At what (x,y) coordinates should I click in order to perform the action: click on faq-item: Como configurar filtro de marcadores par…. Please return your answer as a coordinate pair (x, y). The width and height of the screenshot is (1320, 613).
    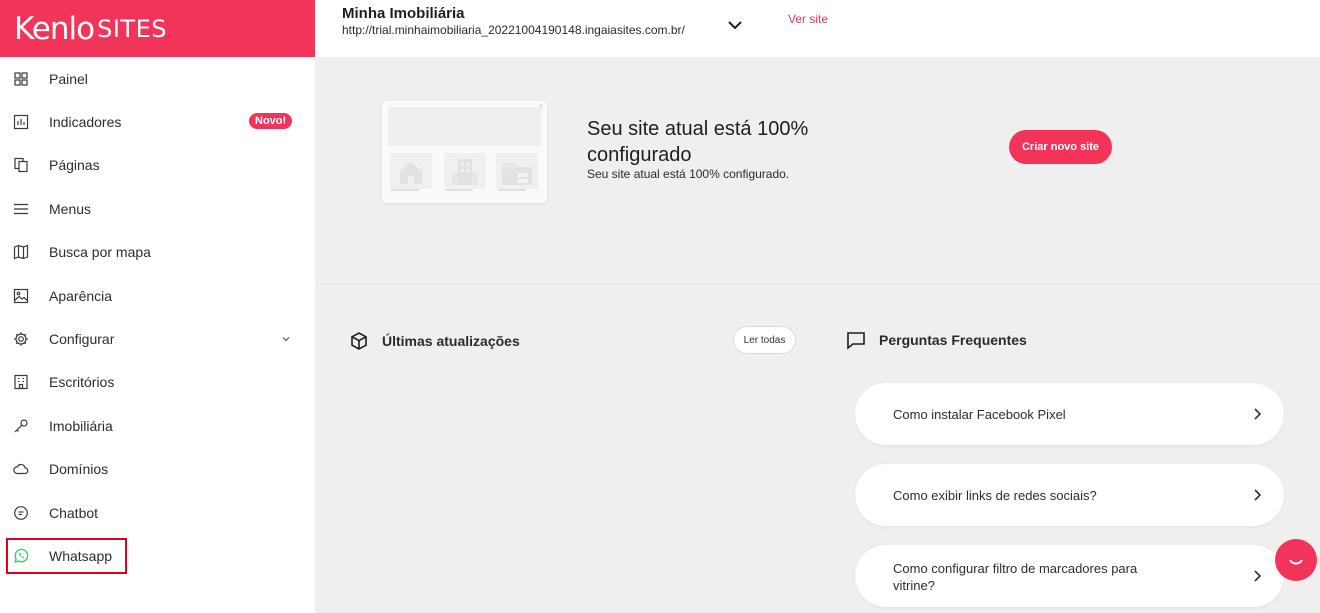
    Looking at the image, I should click on (1069, 576).